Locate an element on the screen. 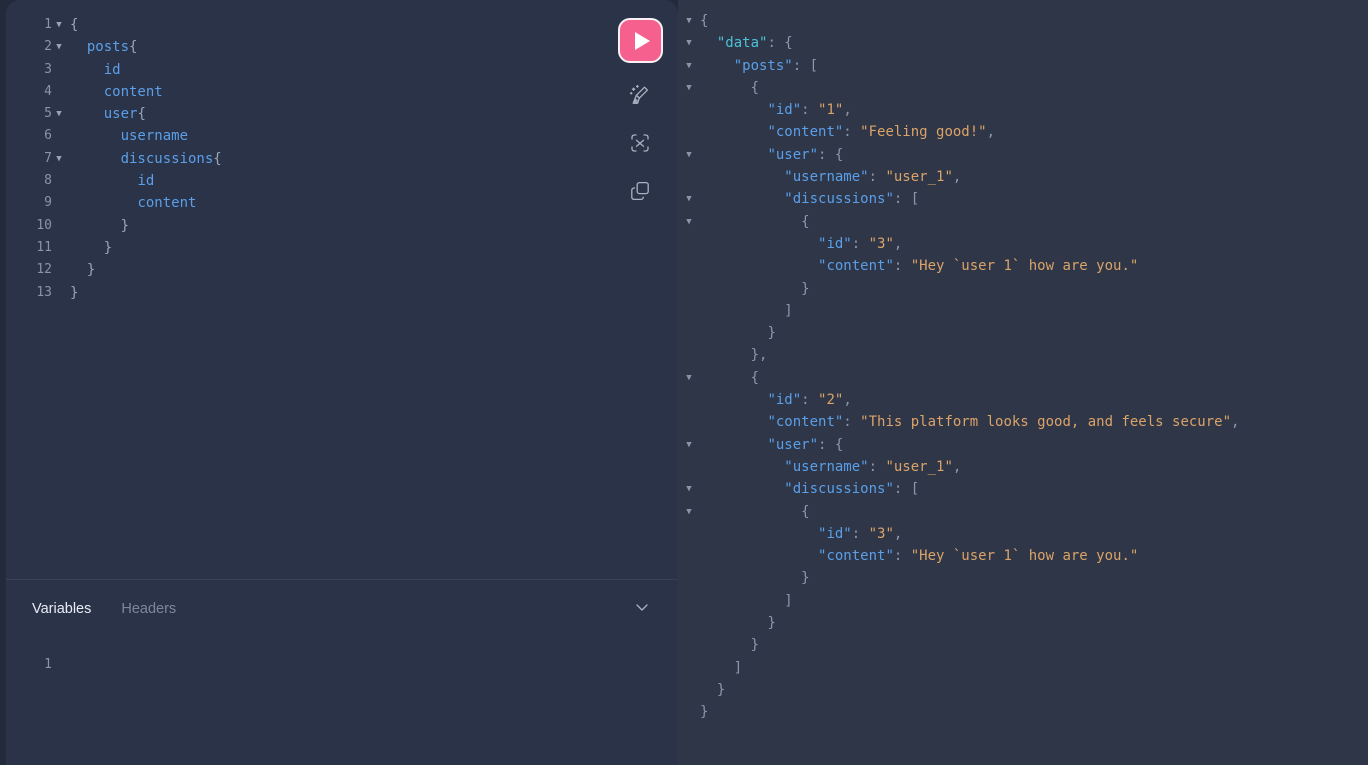 Image resolution: width=1368 pixels, height=765 pixels. query-line: 13▼} is located at coordinates (342, 293).